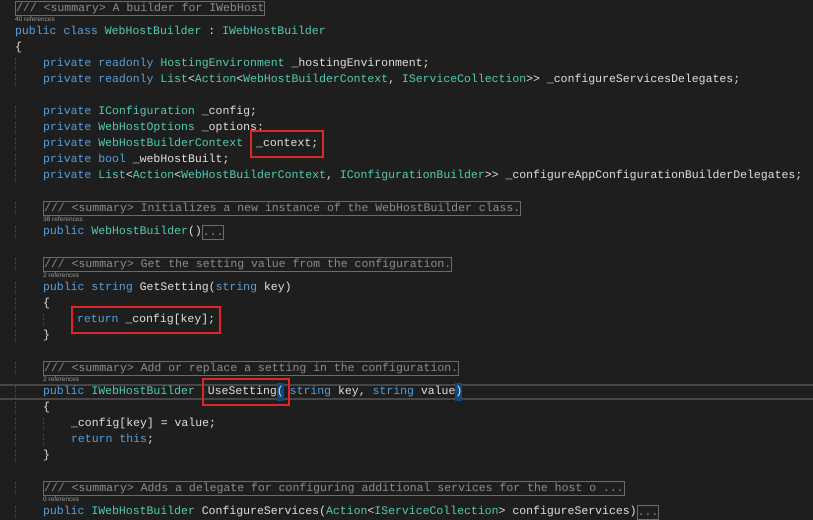 This screenshot has height=520, width=813. What do you see at coordinates (167, 288) in the screenshot?
I see `code-text: public string GetSetting(string key)` at bounding box center [167, 288].